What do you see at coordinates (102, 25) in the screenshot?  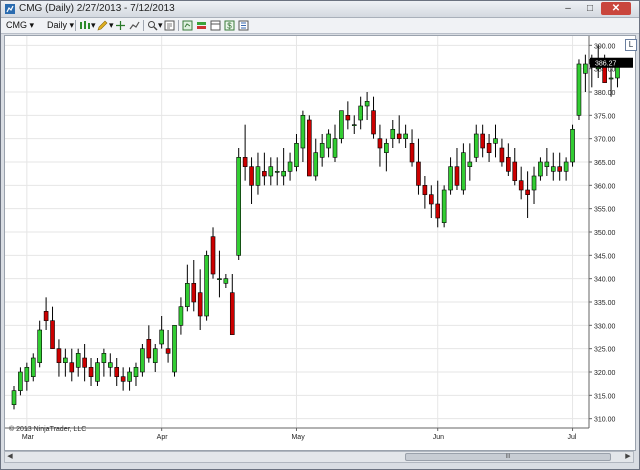 I see `drawing-pencil-icon` at bounding box center [102, 25].